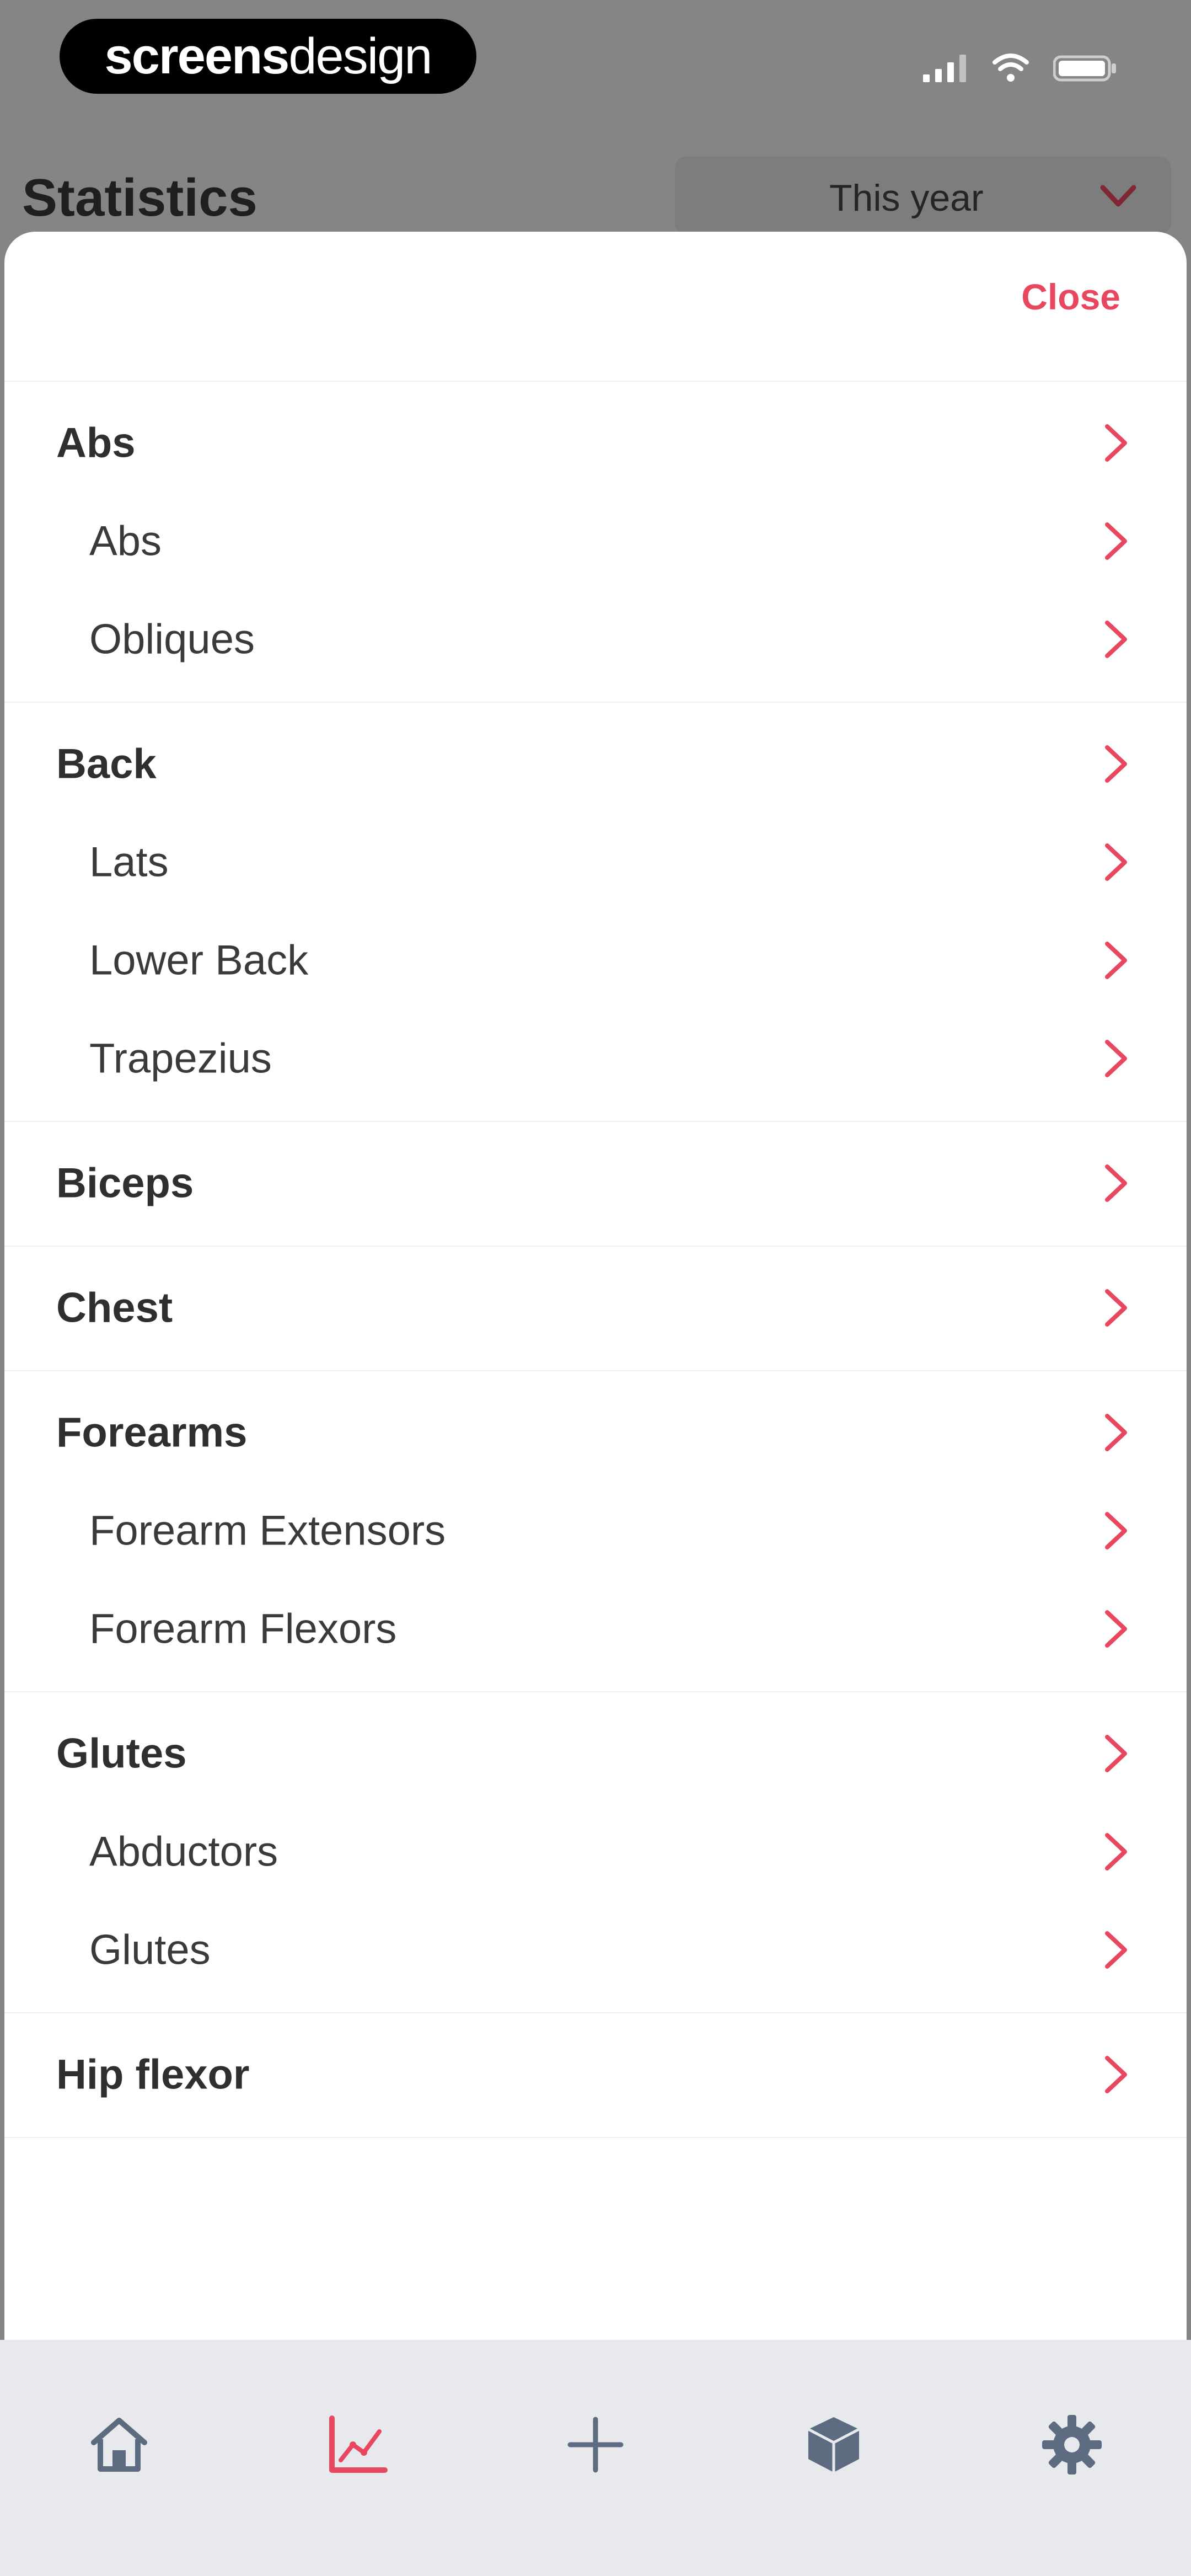  I want to click on list-item-label: Abductors, so click(184, 1851).